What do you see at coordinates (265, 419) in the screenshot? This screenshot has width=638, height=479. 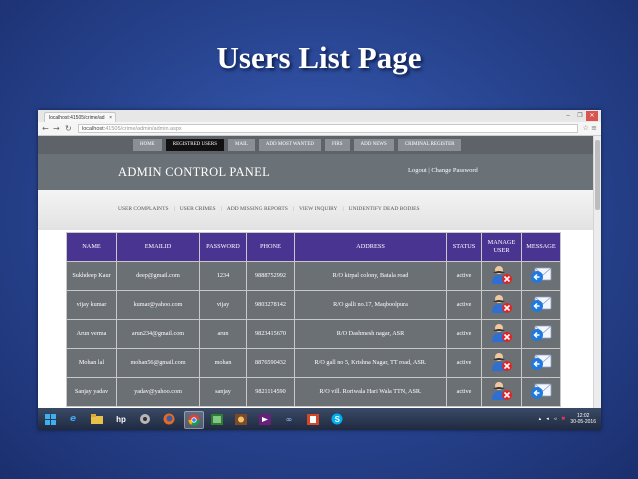 I see `visual-studio-icon` at bounding box center [265, 419].